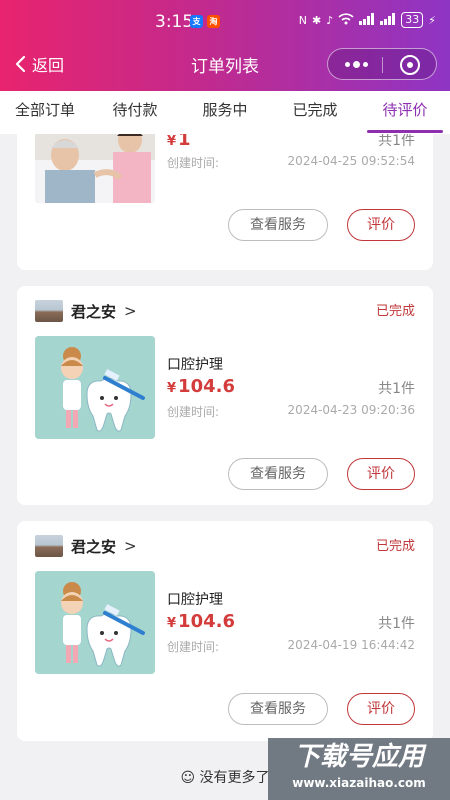 The height and width of the screenshot is (800, 450). What do you see at coordinates (213, 21) in the screenshot?
I see `taobao-notification-icon: 淘` at bounding box center [213, 21].